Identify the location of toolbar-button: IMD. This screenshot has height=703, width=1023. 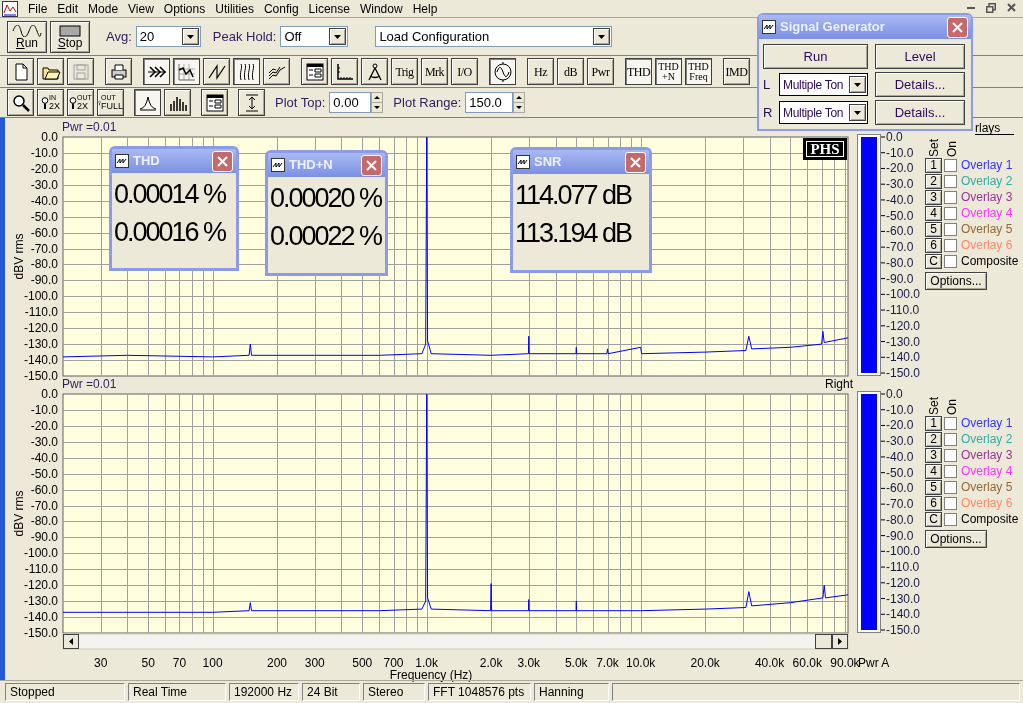
(736, 71).